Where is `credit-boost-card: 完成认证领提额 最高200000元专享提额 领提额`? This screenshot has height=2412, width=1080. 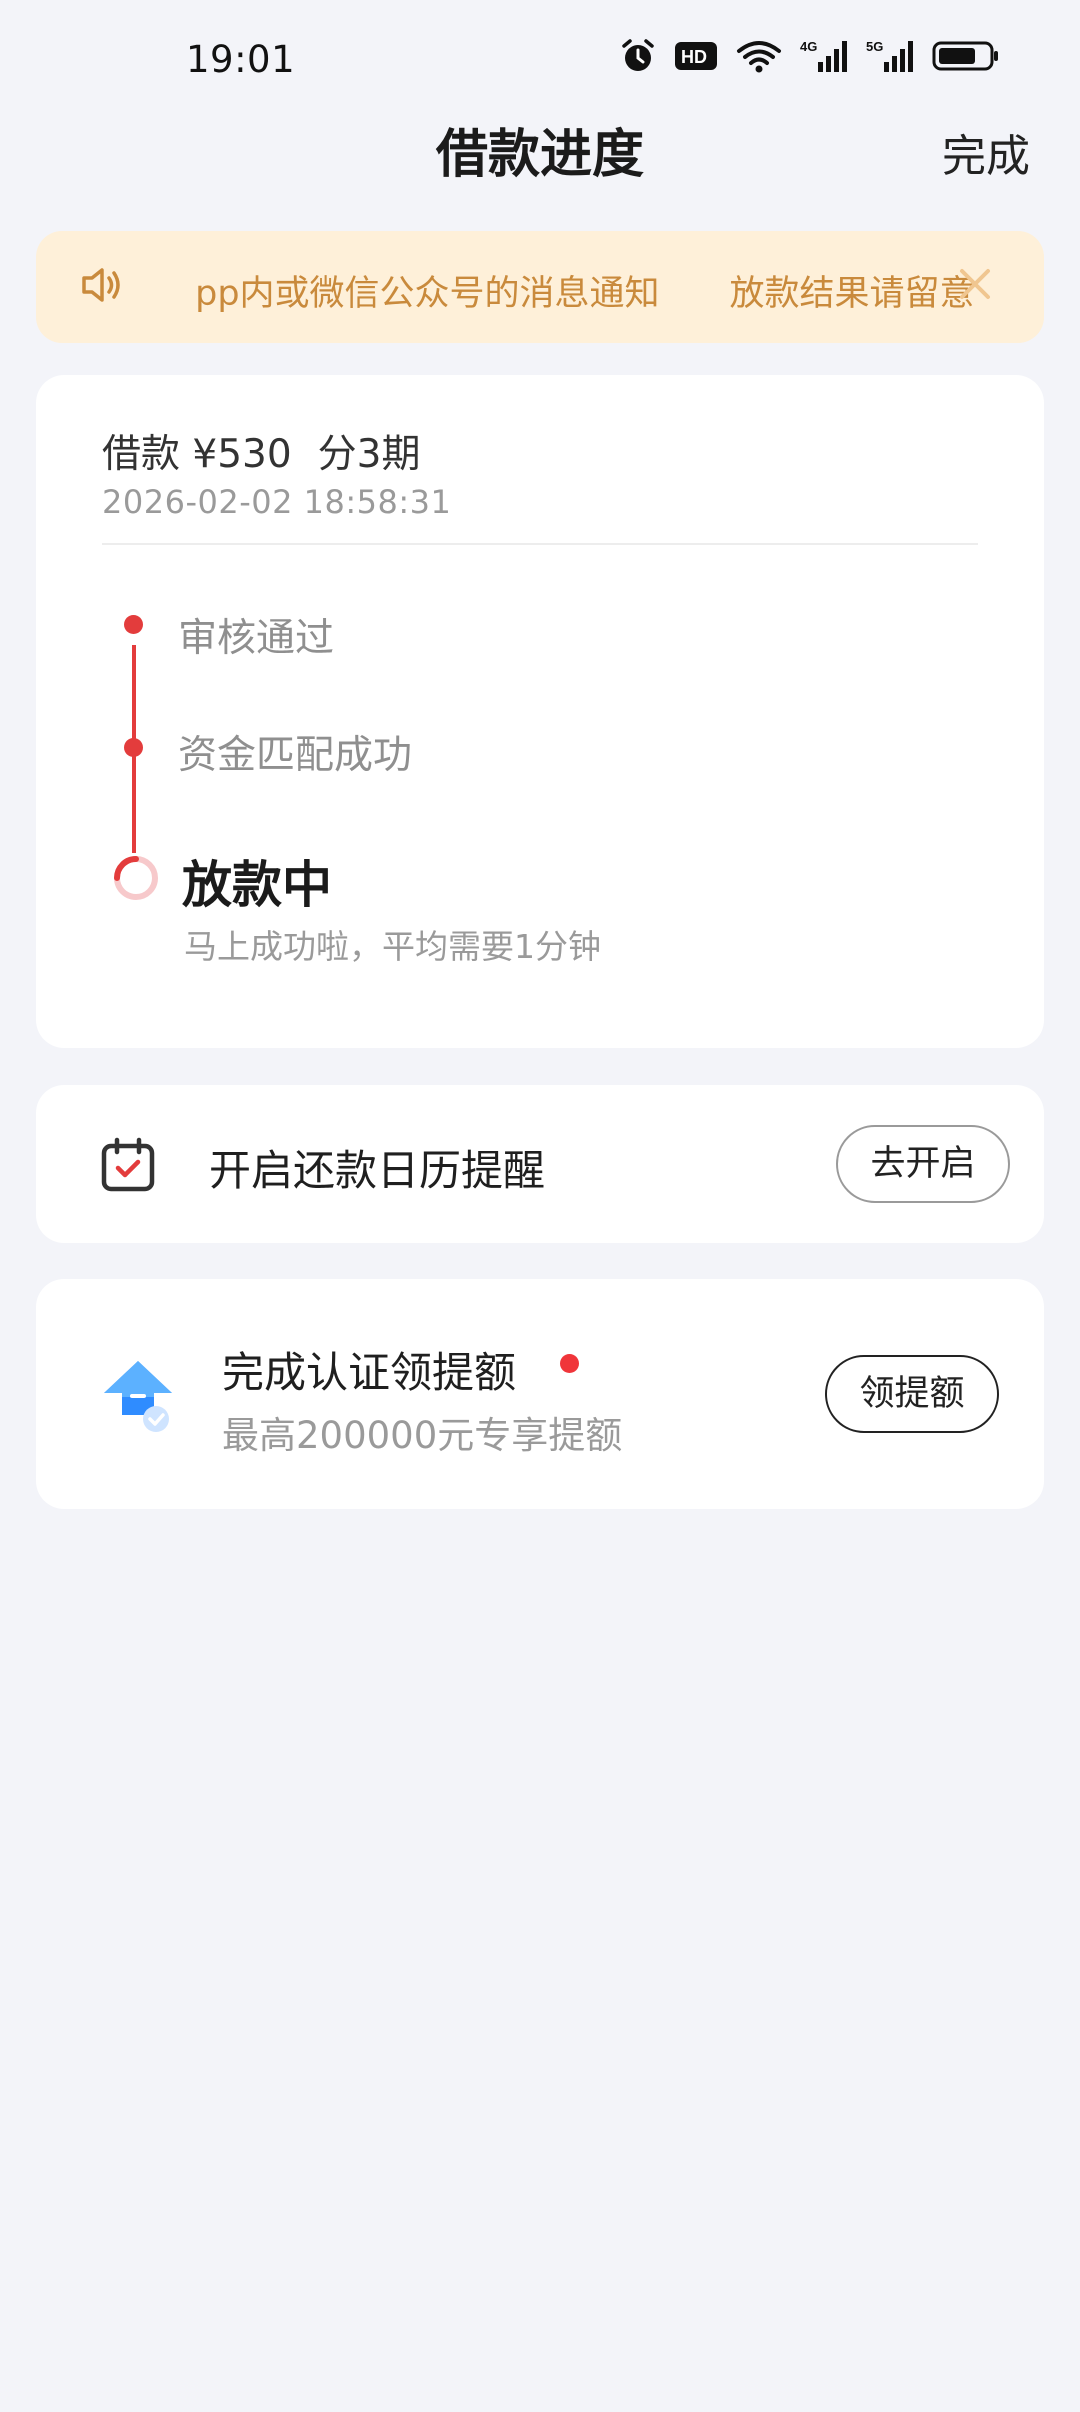
credit-boost-card: 完成认证领提额 最高200000元专享提额 领提额 is located at coordinates (540, 1394).